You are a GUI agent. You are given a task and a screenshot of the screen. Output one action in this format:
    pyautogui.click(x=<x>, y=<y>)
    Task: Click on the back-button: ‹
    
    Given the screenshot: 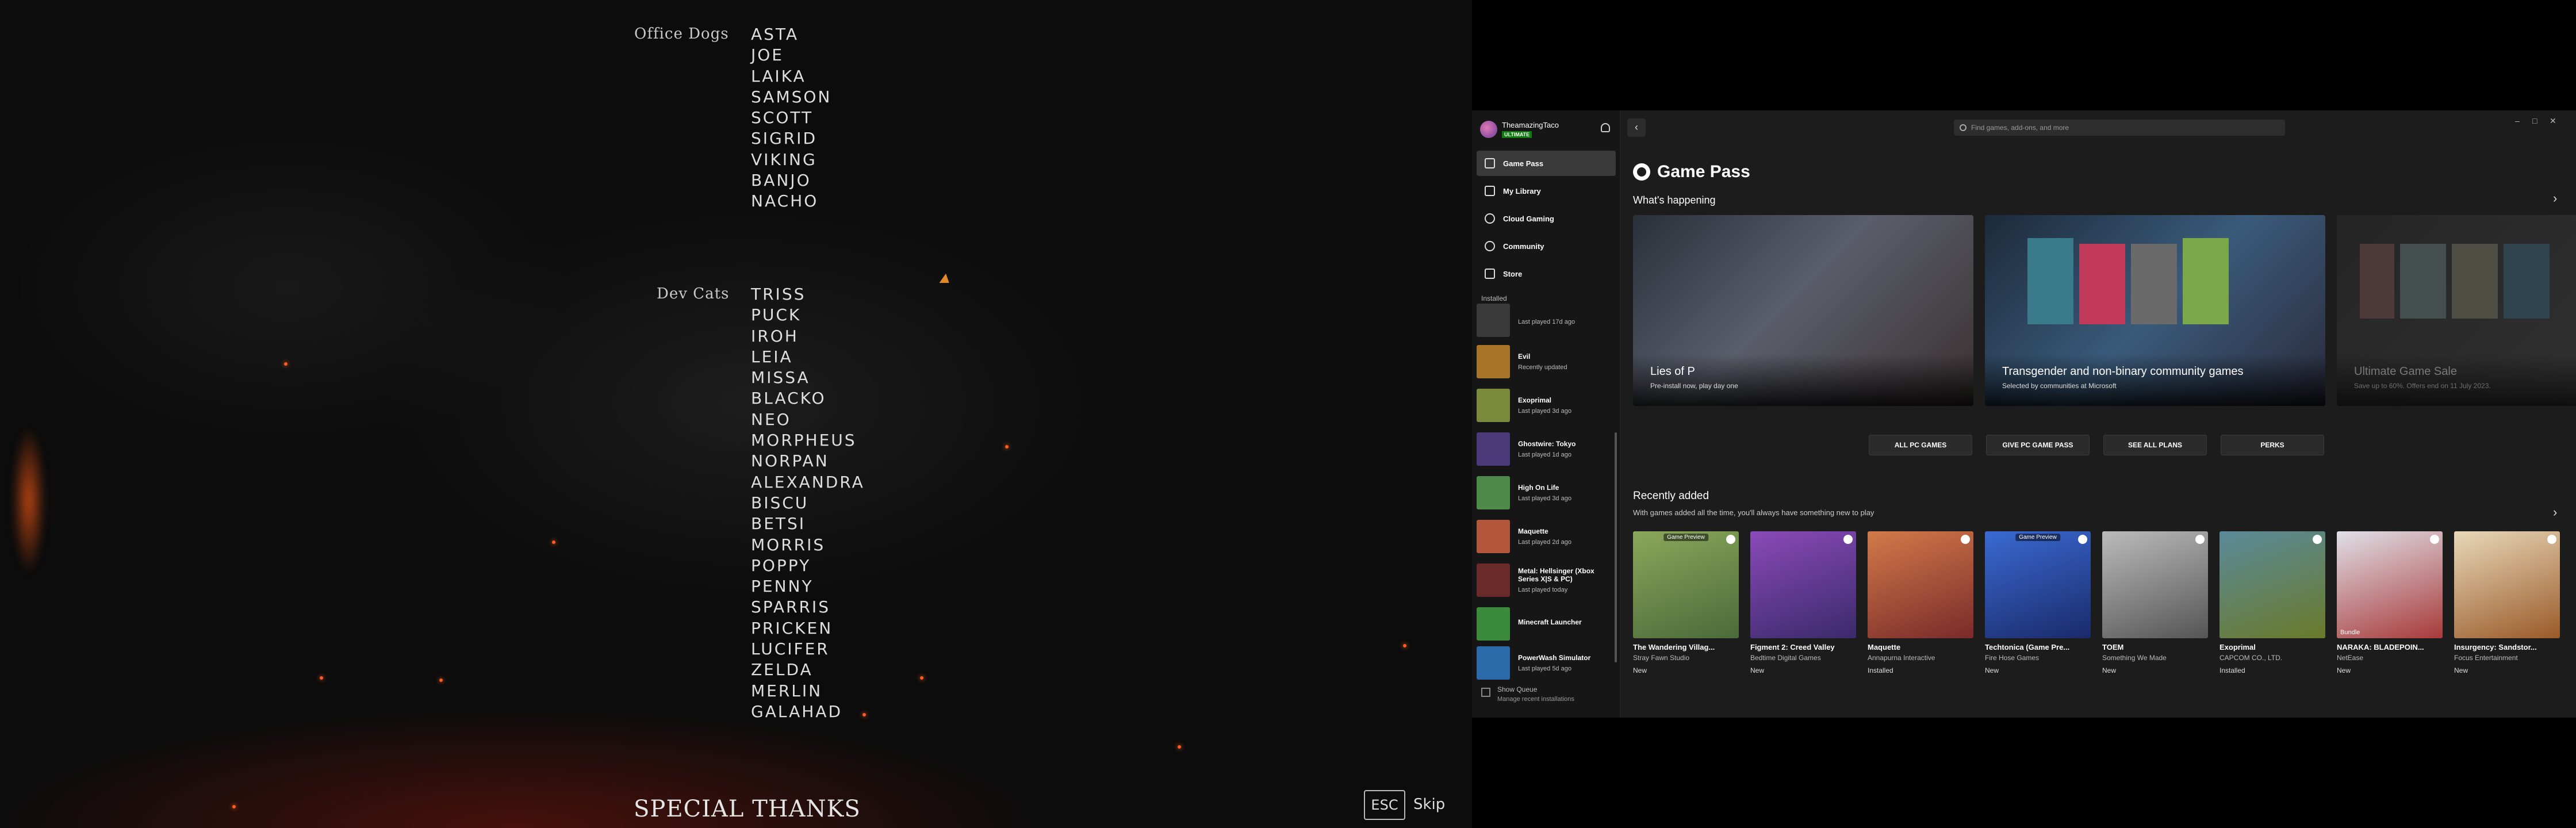 What is the action you would take?
    pyautogui.click(x=1636, y=127)
    